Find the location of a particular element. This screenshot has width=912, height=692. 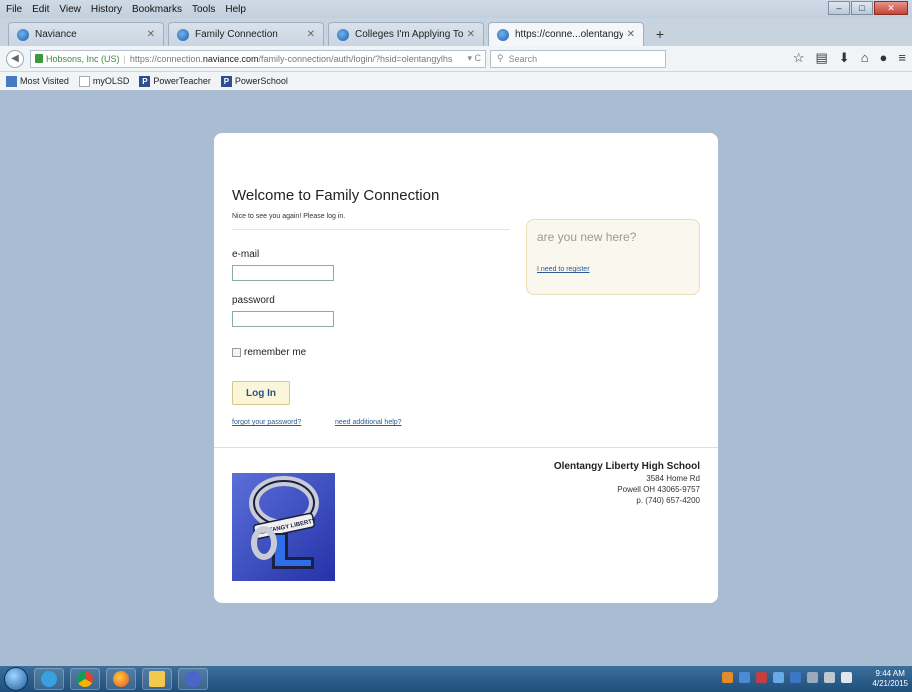

bookmark-label: PowerSchool is located at coordinates (261, 81).